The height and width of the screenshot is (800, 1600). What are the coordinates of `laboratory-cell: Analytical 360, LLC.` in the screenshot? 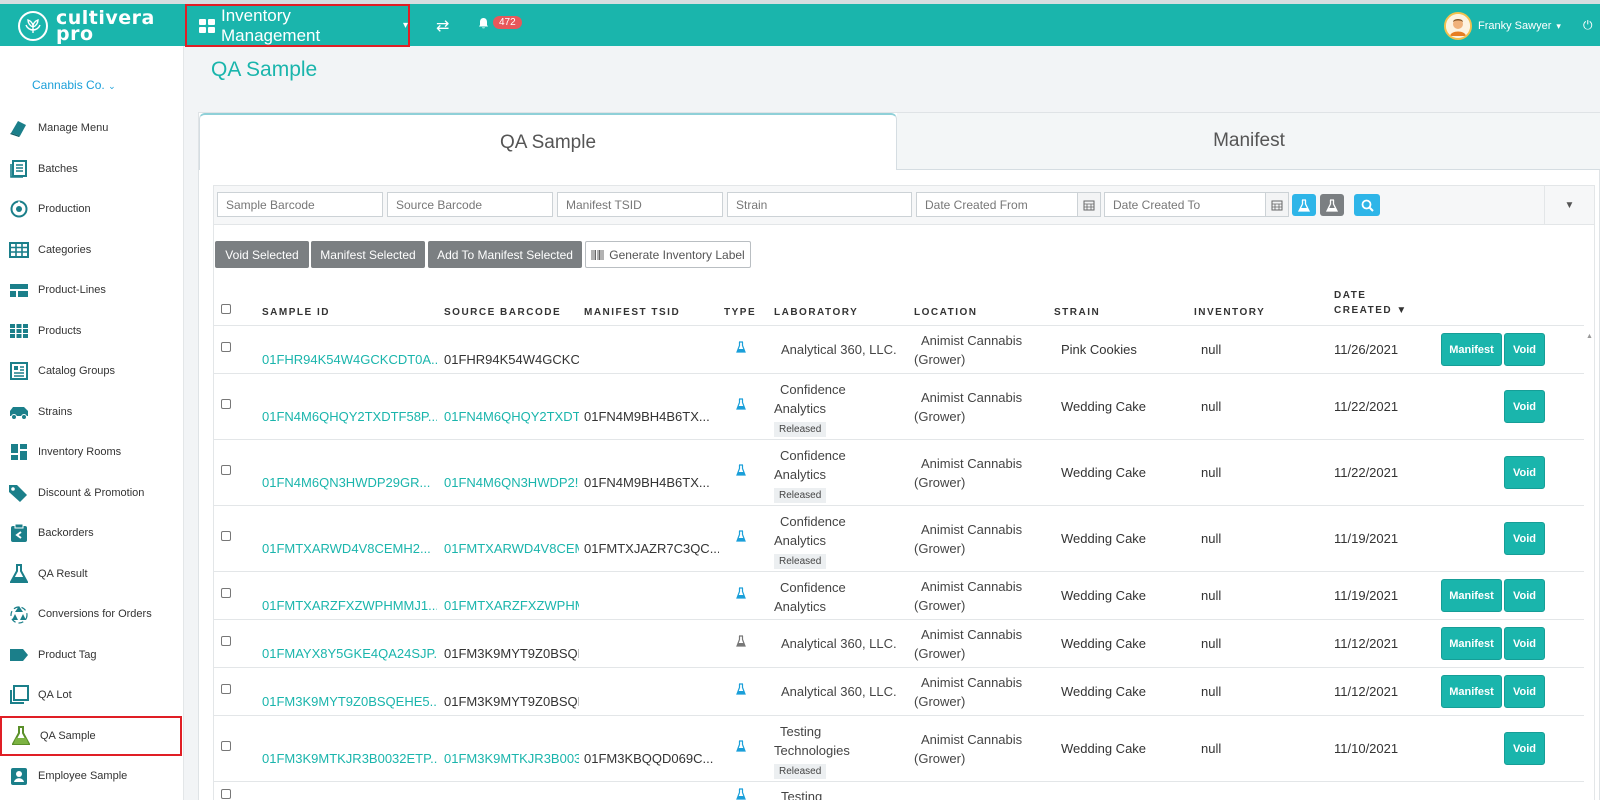 It's located at (835, 691).